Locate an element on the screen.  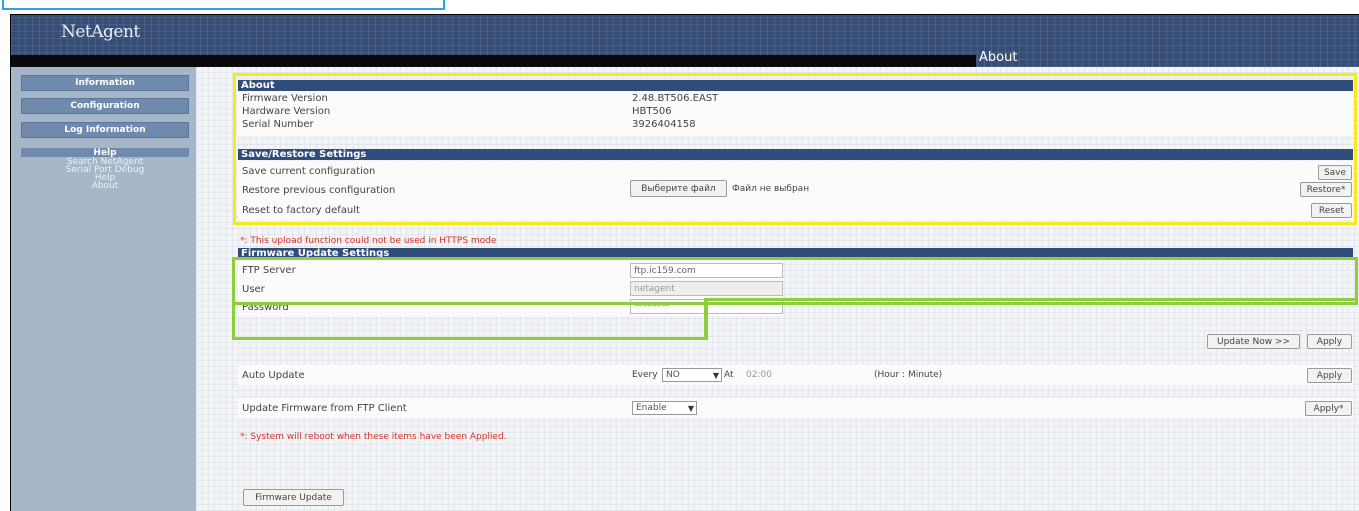
page-title: About is located at coordinates (998, 57).